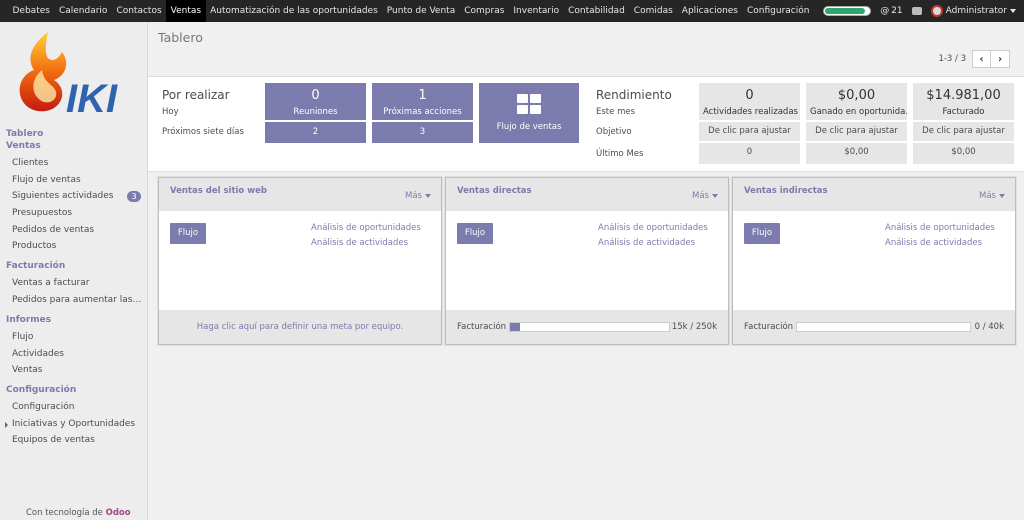 This screenshot has height=520, width=1024. Describe the element at coordinates (186, 11) in the screenshot. I see `menu-ventas: Ventas` at that location.